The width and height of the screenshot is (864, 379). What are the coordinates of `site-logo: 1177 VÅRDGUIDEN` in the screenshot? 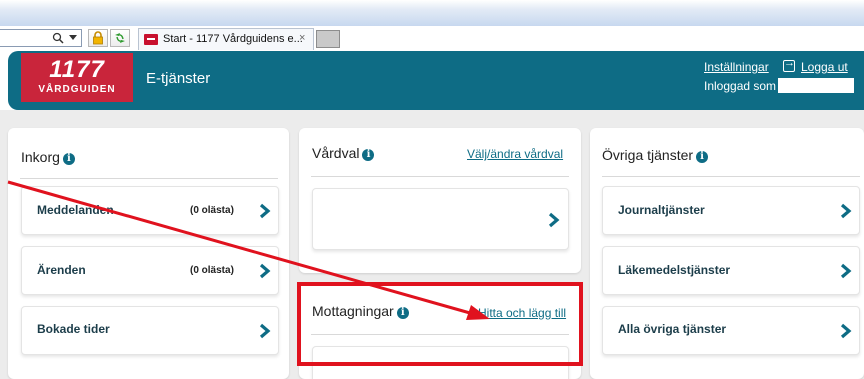 It's located at (77, 77).